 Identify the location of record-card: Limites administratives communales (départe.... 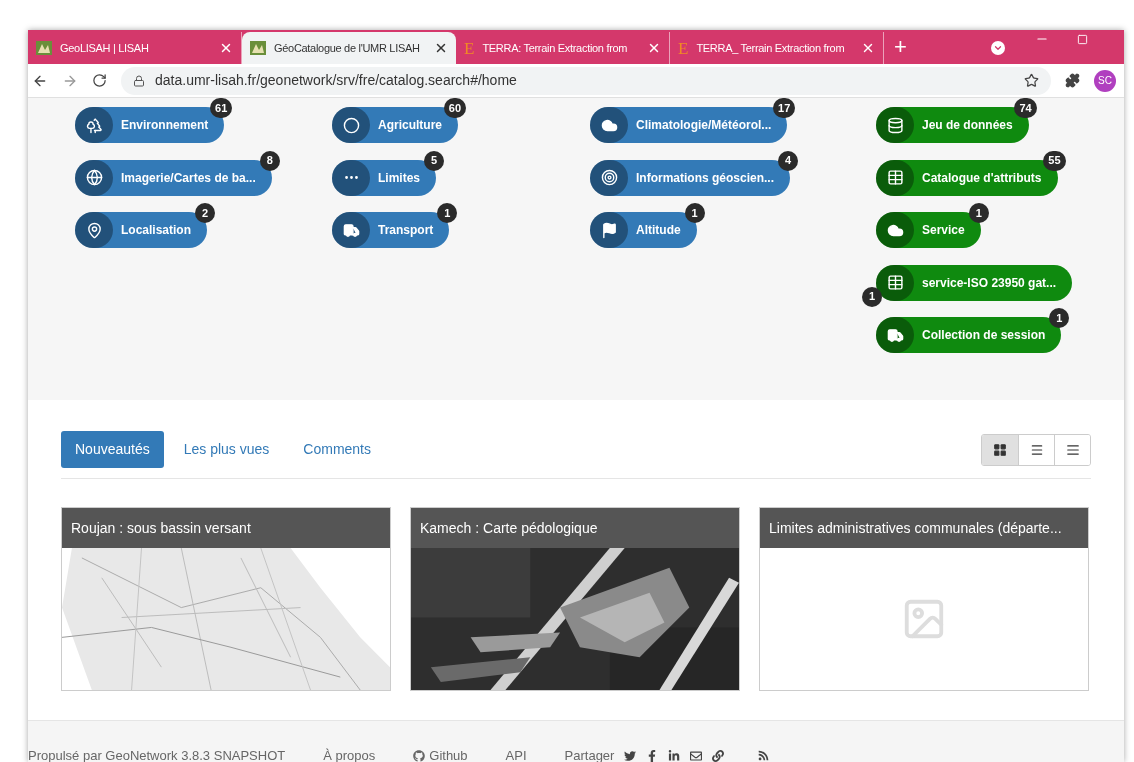
(924, 599).